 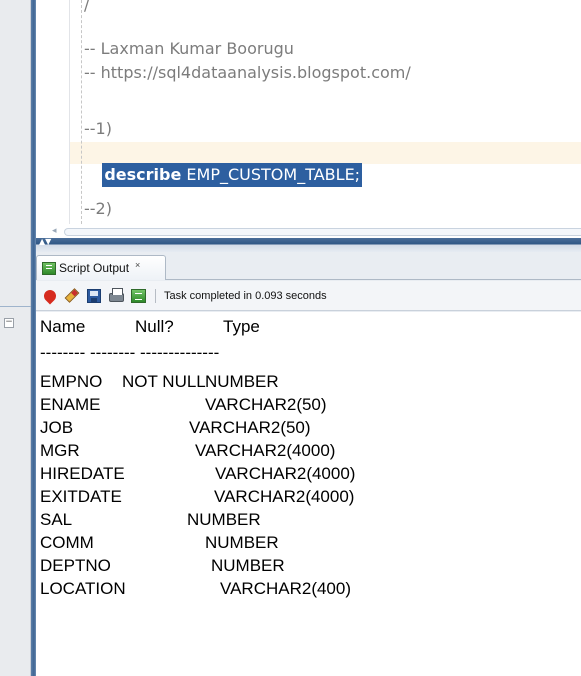 What do you see at coordinates (81, 112) in the screenshot?
I see `fold-guide` at bounding box center [81, 112].